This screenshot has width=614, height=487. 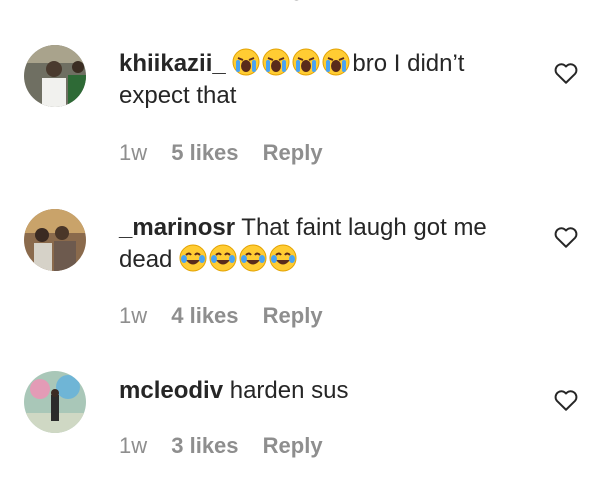 What do you see at coordinates (171, 390) in the screenshot?
I see `comment-username: mcleodiv` at bounding box center [171, 390].